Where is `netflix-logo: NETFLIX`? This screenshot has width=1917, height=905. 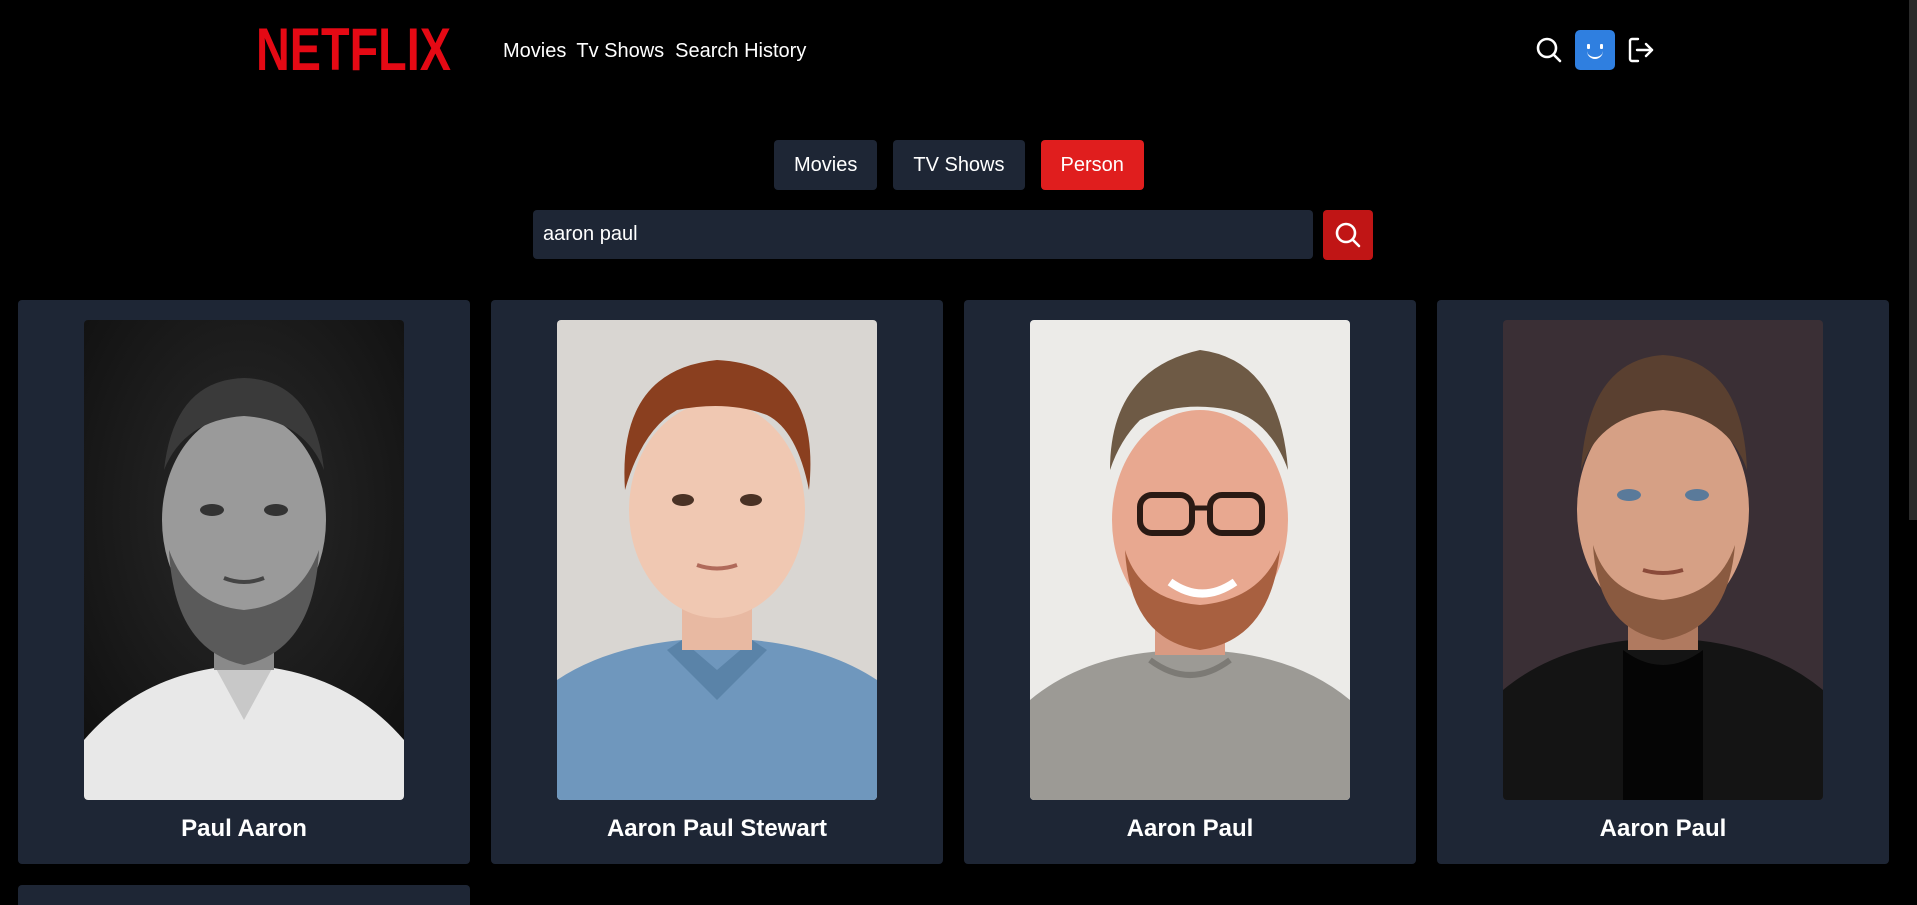 netflix-logo: NETFLIX is located at coordinates (353, 50).